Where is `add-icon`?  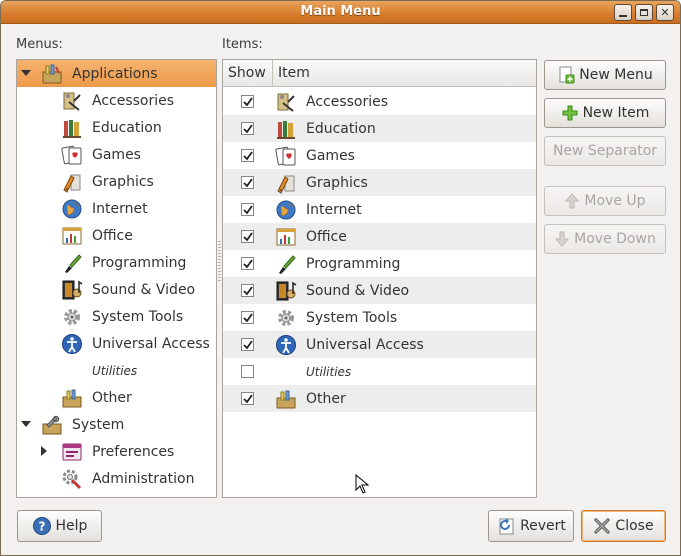
add-icon is located at coordinates (570, 113).